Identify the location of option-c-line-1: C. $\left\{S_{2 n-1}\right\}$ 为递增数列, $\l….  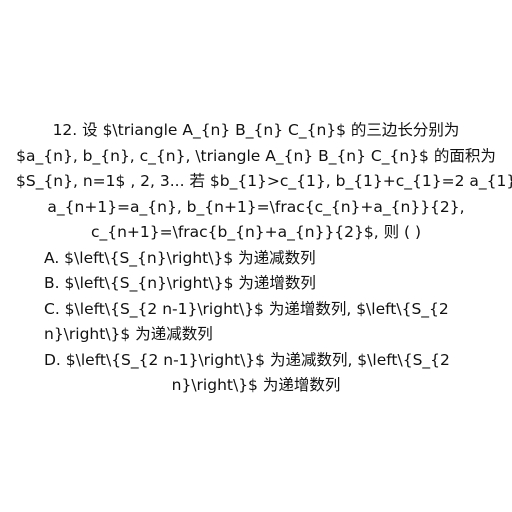
(246, 308).